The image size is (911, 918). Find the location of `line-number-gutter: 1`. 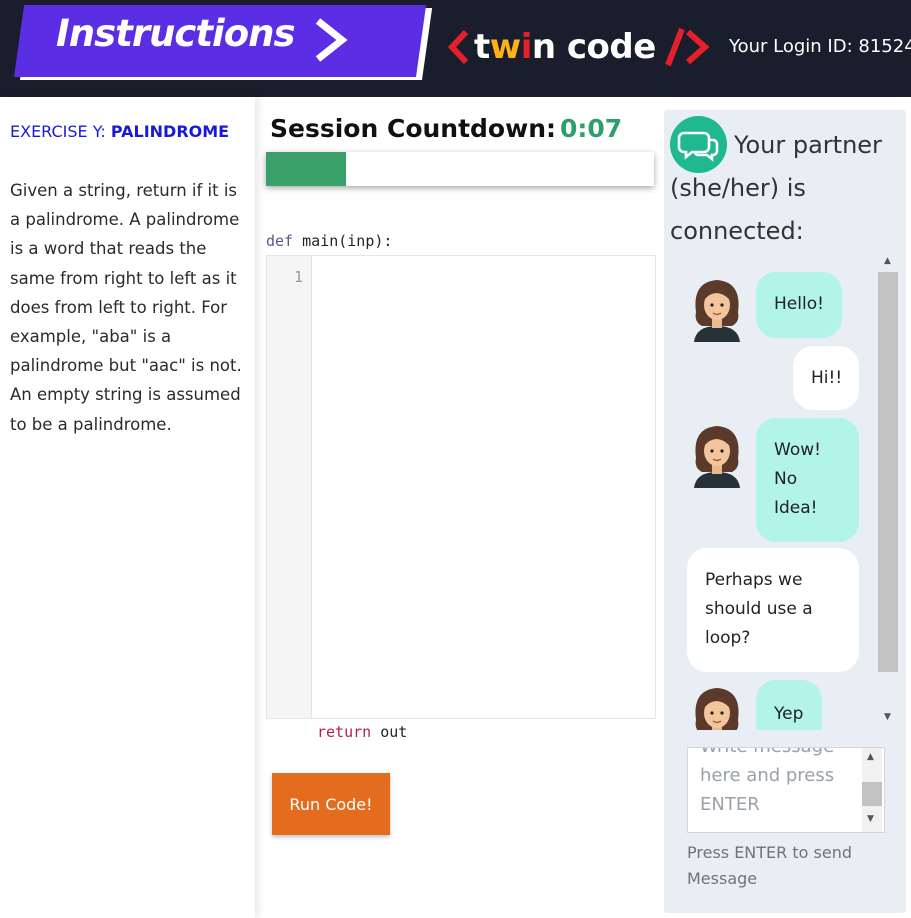

line-number-gutter: 1 is located at coordinates (289, 487).